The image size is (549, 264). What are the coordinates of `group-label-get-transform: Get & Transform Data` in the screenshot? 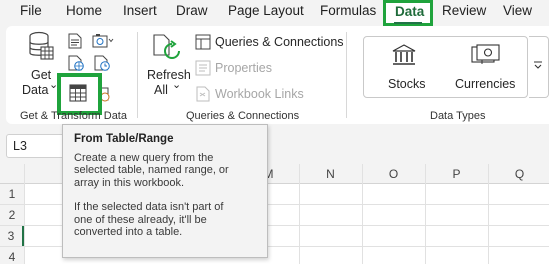 It's located at (73, 116).